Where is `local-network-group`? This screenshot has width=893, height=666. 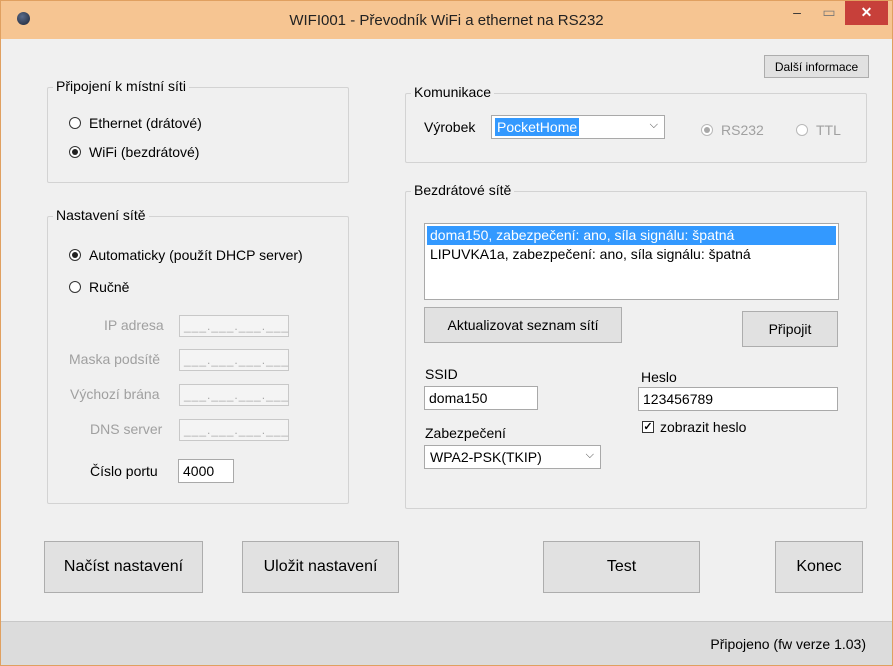 local-network-group is located at coordinates (198, 135).